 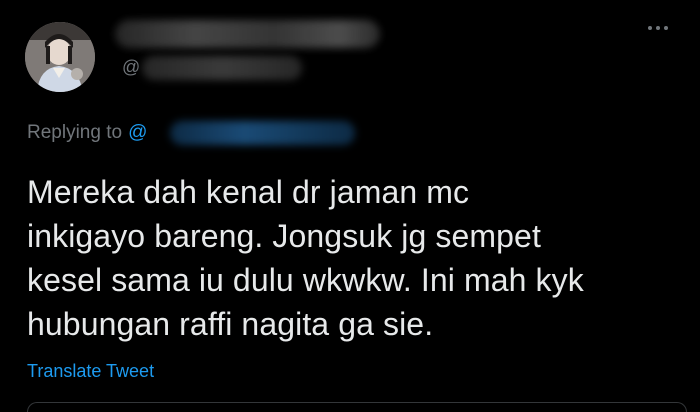 What do you see at coordinates (137, 132) in the screenshot?
I see `reply-mention-at: @` at bounding box center [137, 132].